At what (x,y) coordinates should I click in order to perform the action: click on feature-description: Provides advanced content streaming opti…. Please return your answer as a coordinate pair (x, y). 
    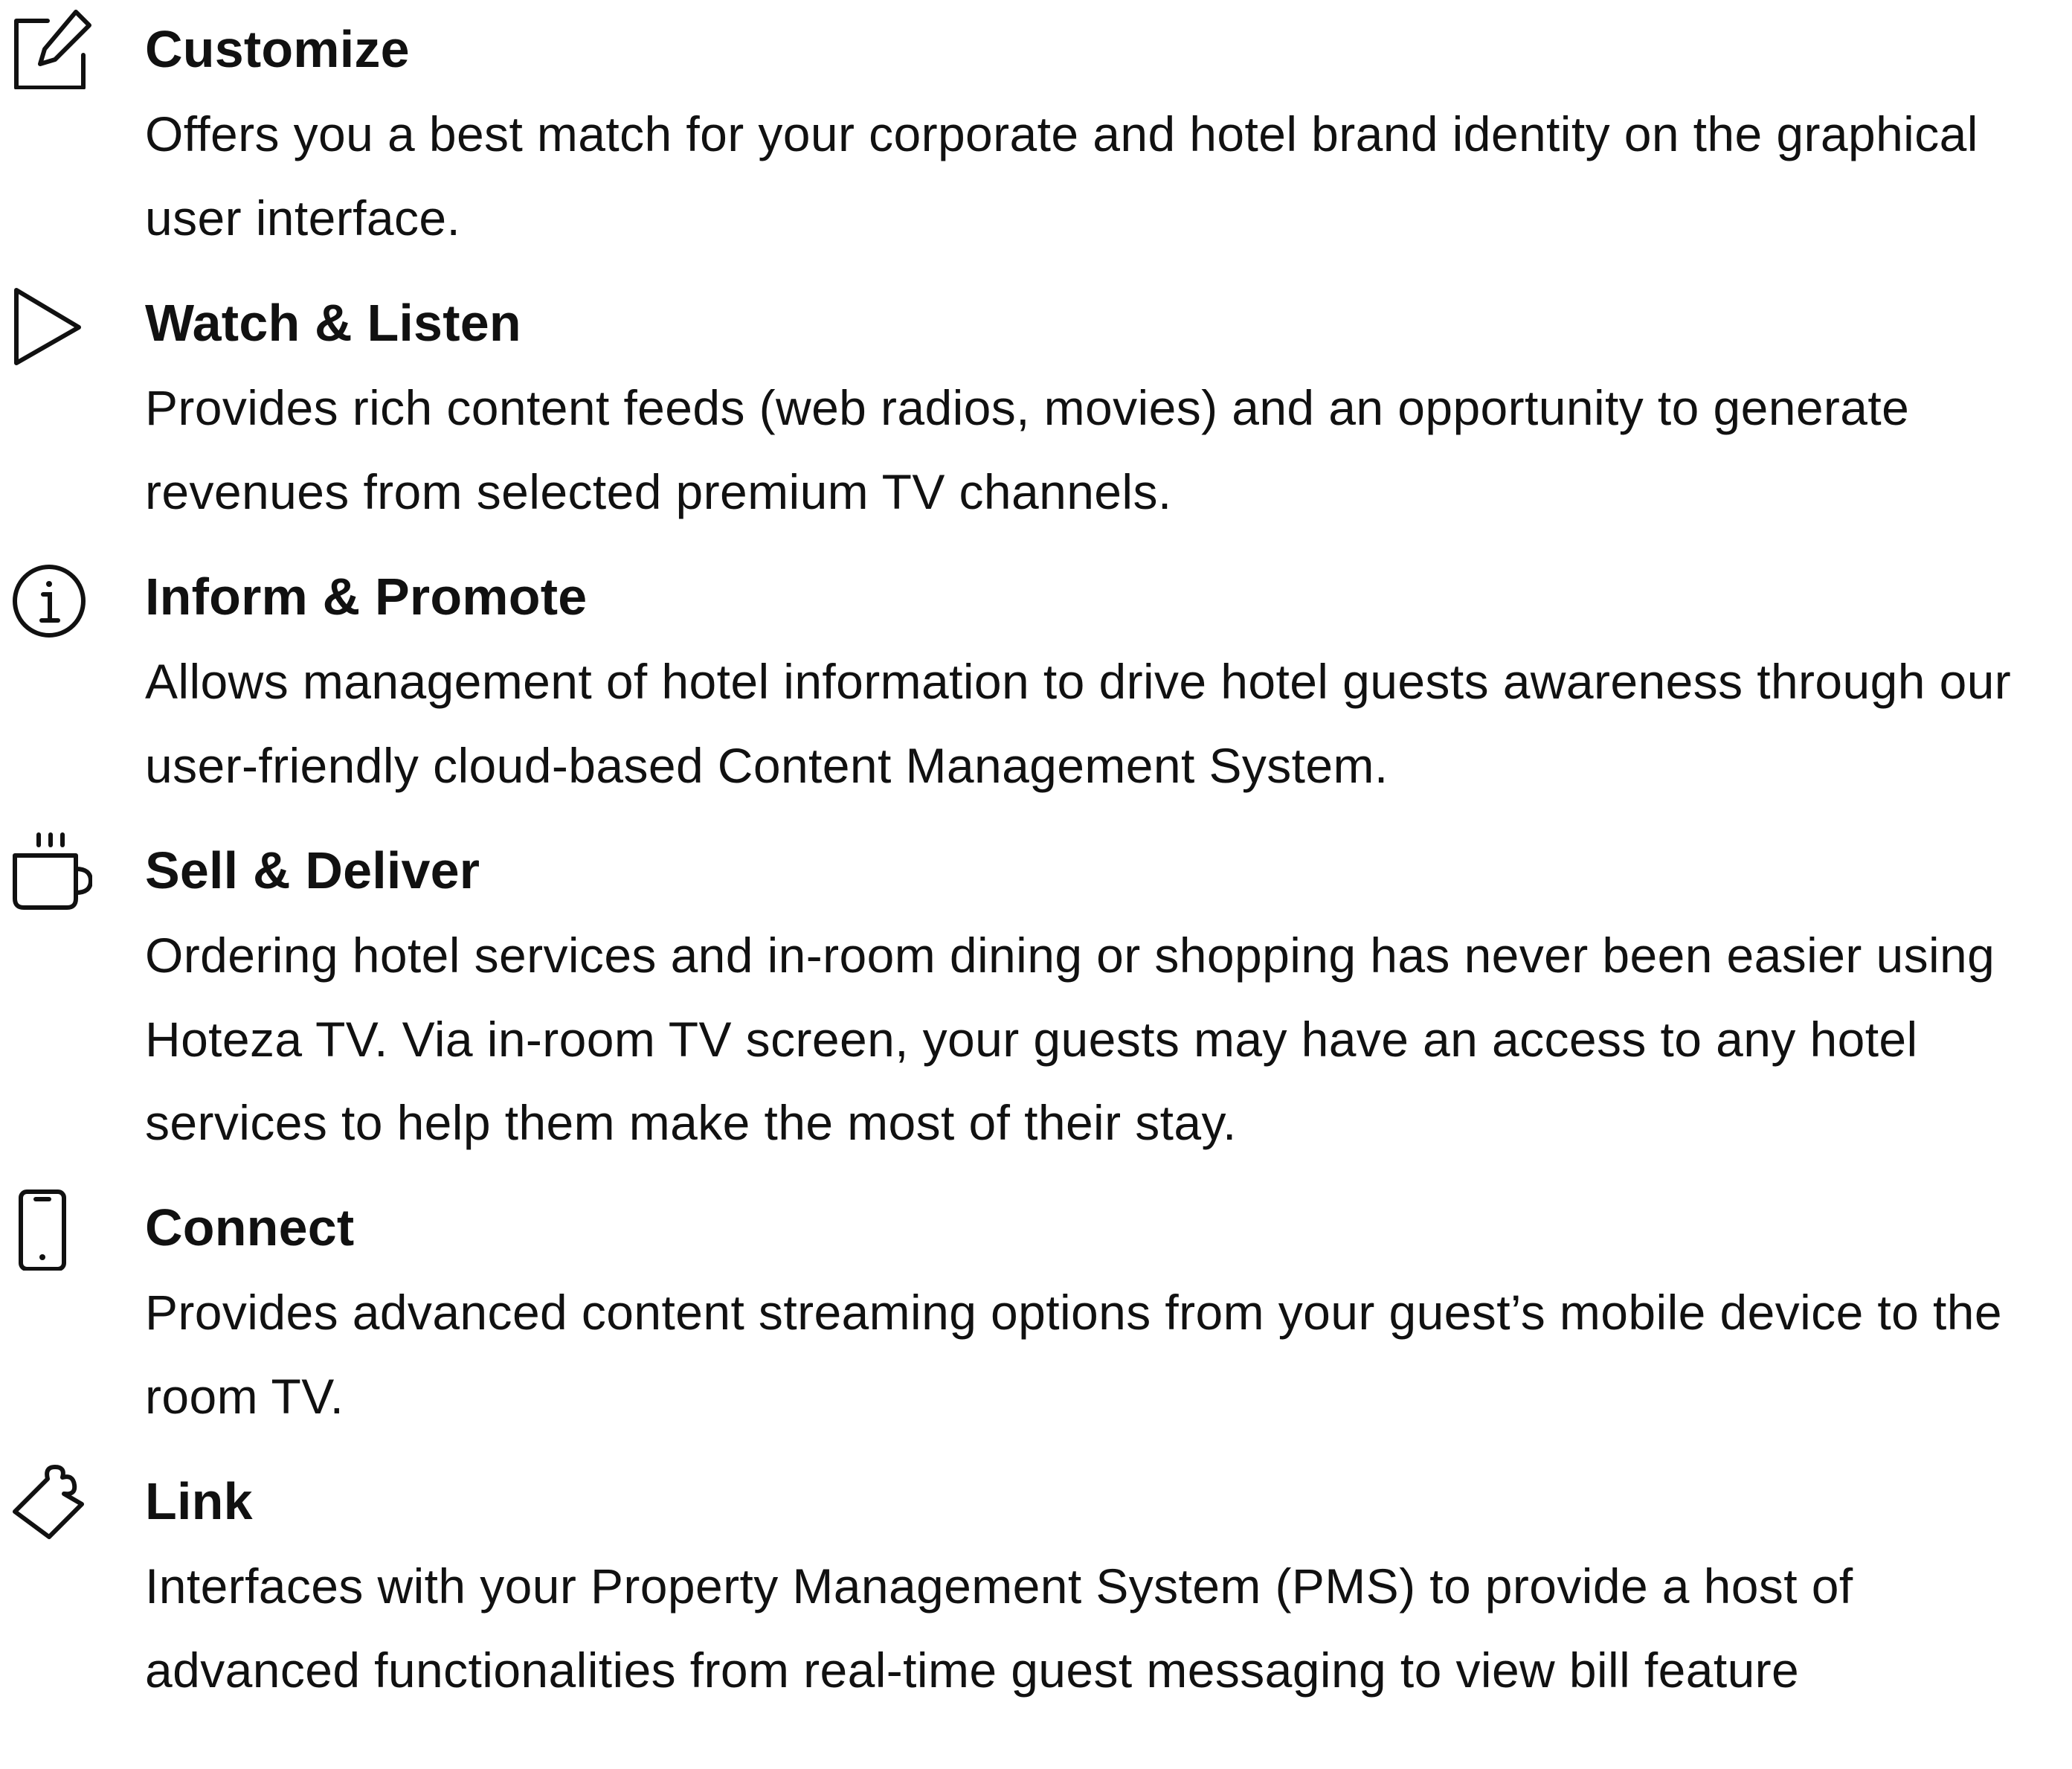
    Looking at the image, I should click on (1073, 1354).